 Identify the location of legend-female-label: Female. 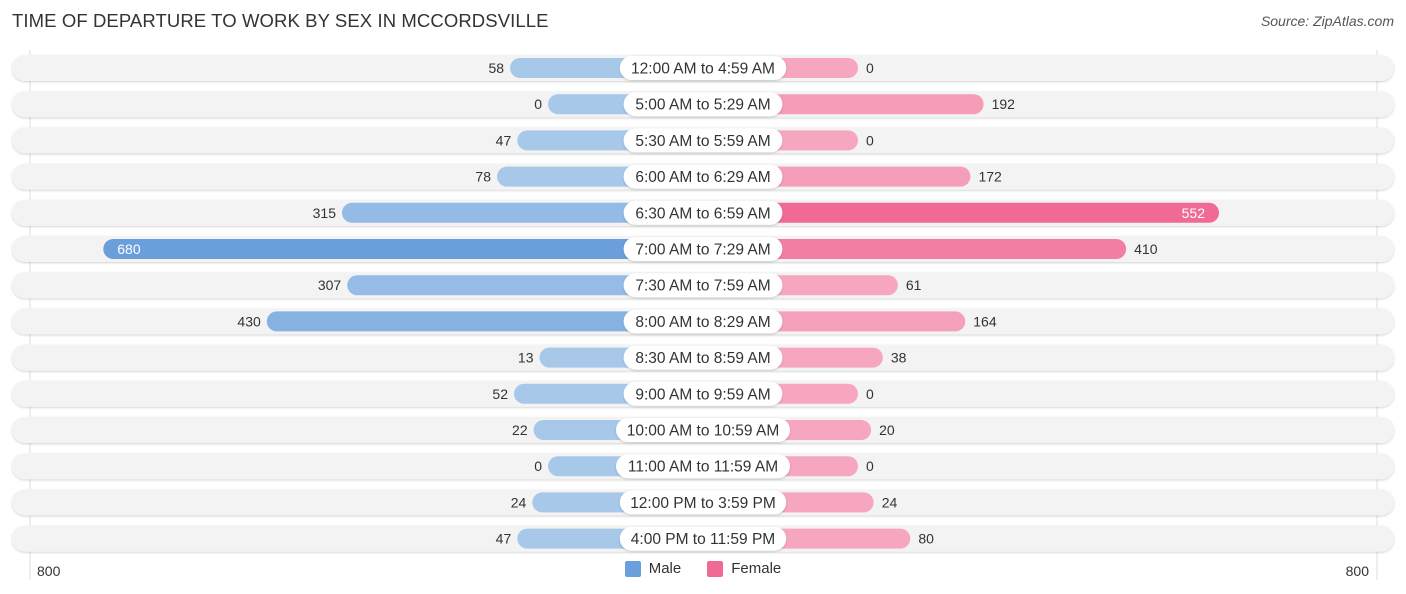
(756, 568).